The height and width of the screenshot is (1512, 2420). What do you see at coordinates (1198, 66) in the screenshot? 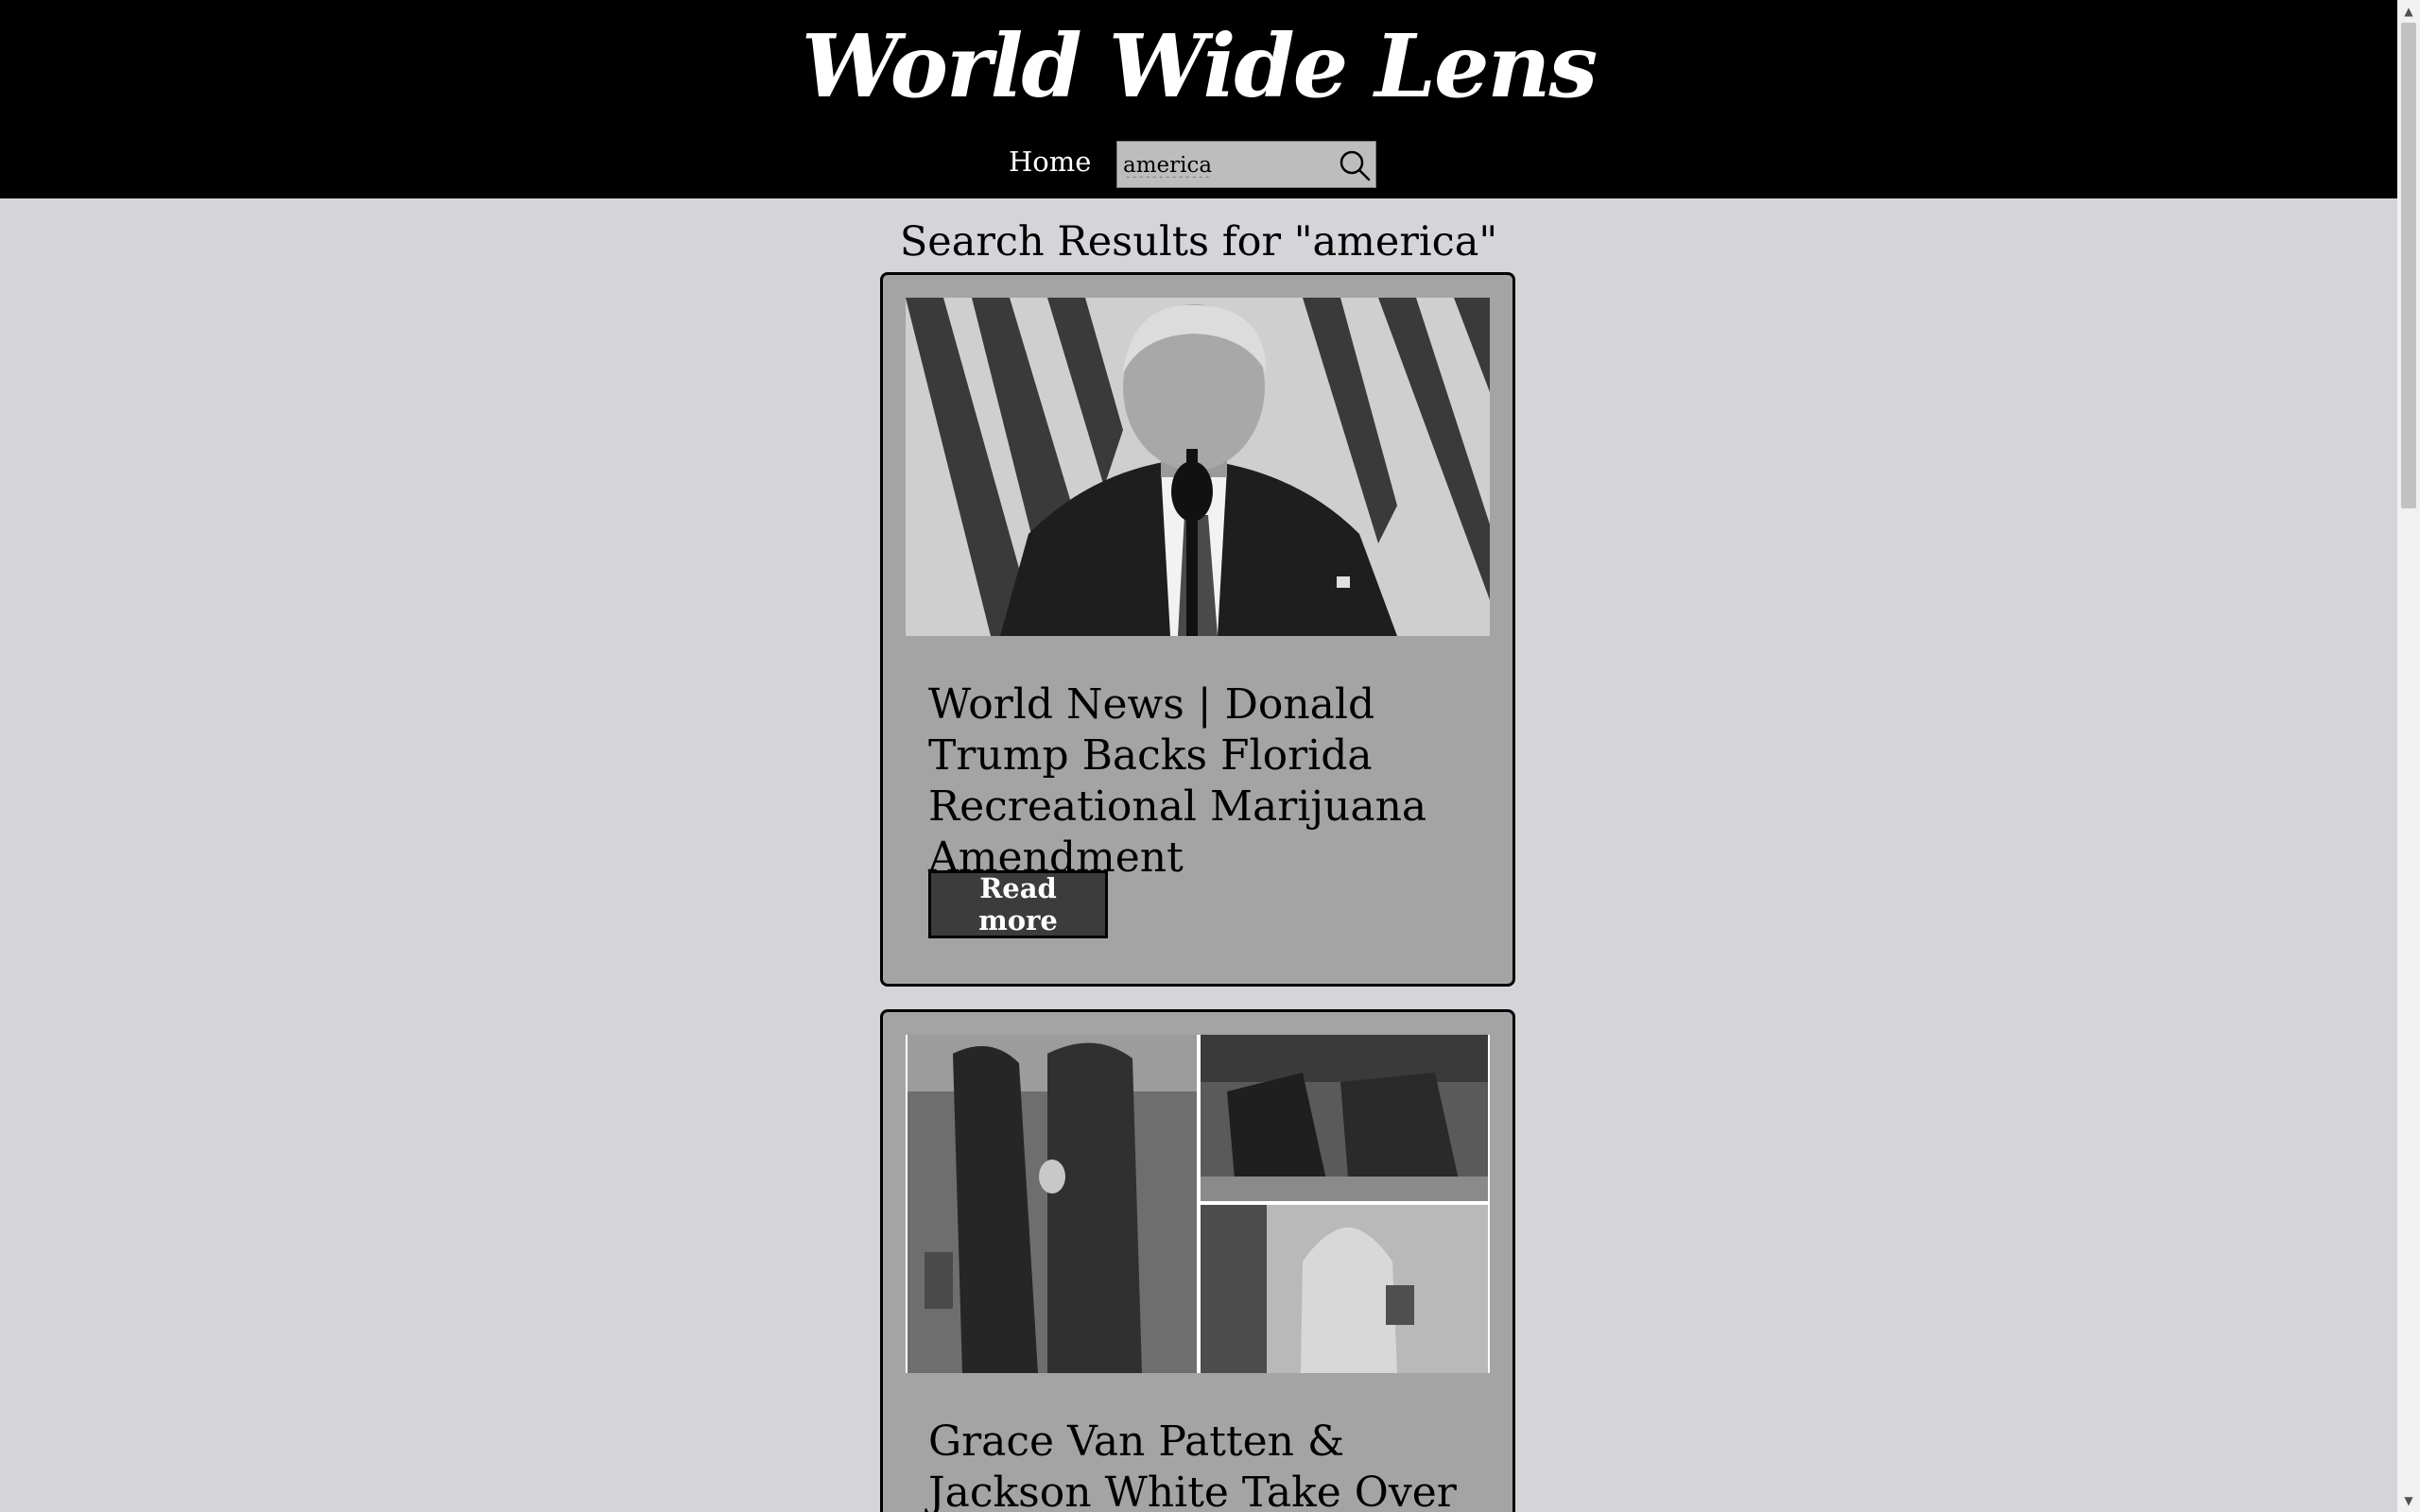
I see `site-title: World Wide Lens` at bounding box center [1198, 66].